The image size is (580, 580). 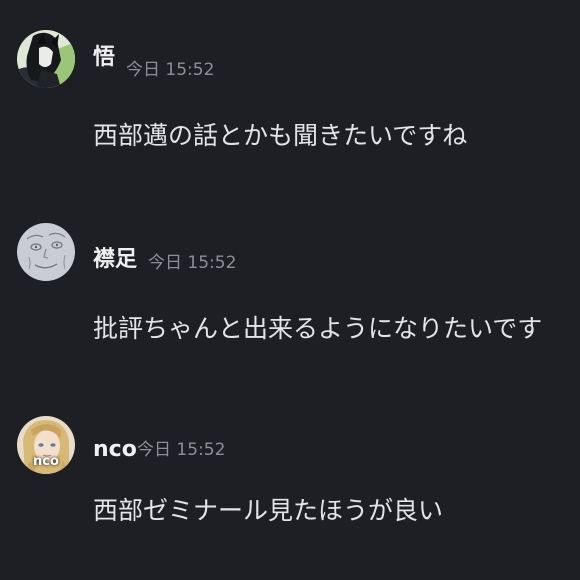 I want to click on avatar-caption-wrap: nco, so click(x=46, y=445).